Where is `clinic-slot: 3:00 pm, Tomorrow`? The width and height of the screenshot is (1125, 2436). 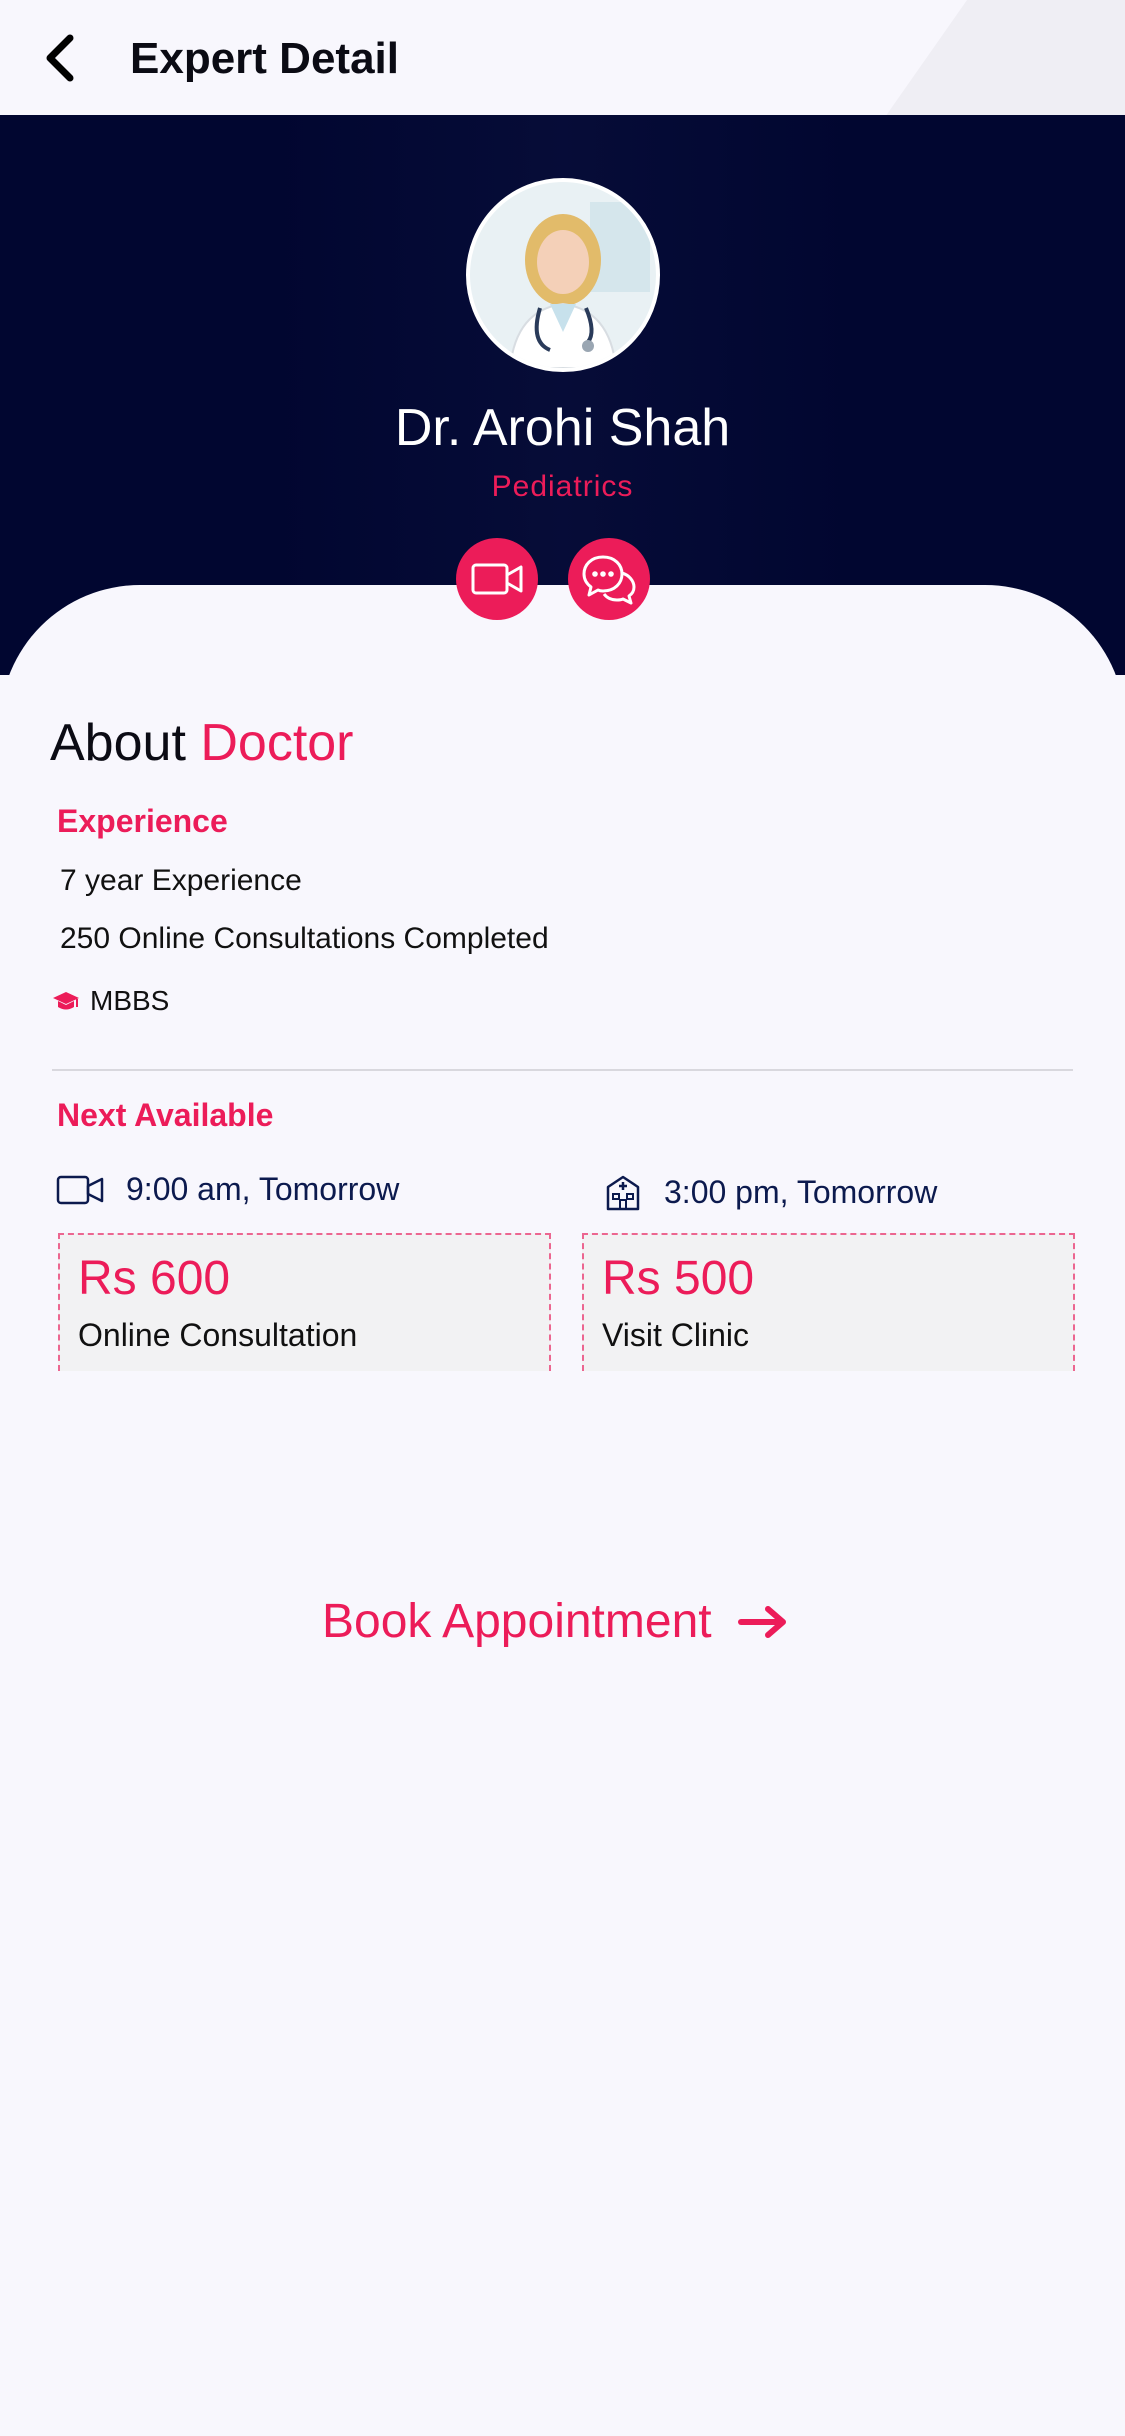 clinic-slot: 3:00 pm, Tomorrow is located at coordinates (770, 1192).